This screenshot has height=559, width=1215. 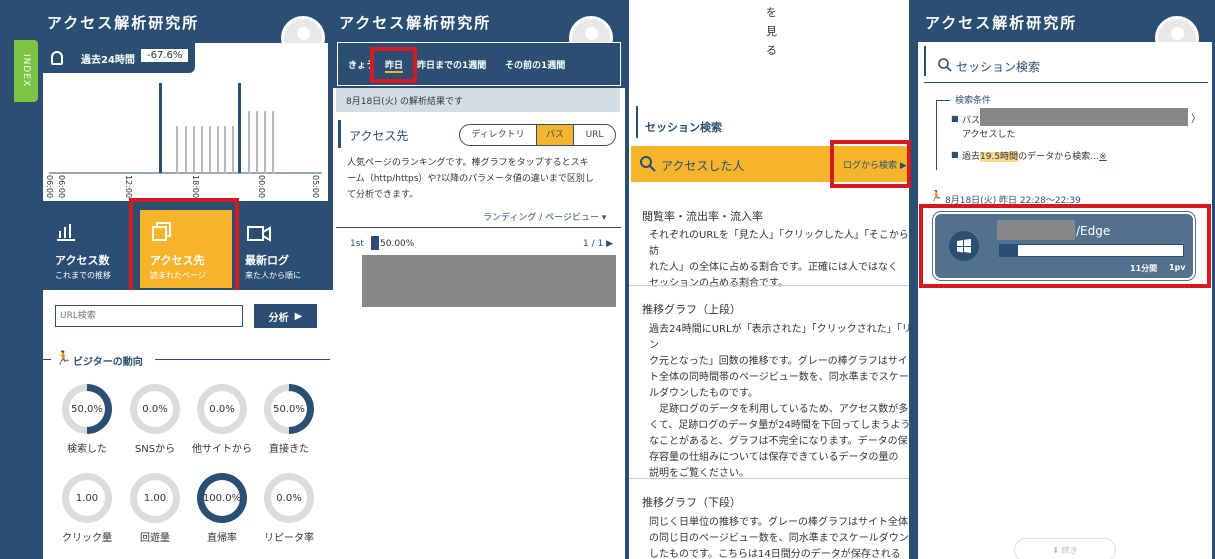 What do you see at coordinates (87, 449) in the screenshot?
I see `donut-label: 検索した` at bounding box center [87, 449].